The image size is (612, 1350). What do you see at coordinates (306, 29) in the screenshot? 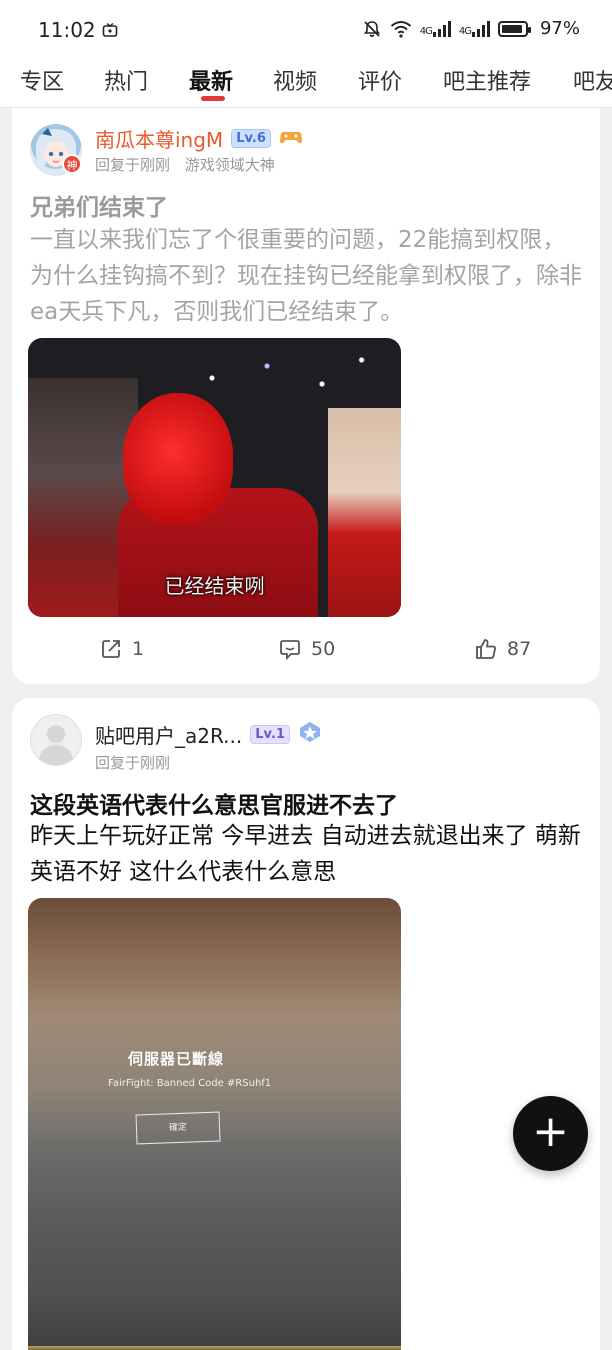
I see `status-bar: 11:02 4G 4G 97%` at bounding box center [306, 29].